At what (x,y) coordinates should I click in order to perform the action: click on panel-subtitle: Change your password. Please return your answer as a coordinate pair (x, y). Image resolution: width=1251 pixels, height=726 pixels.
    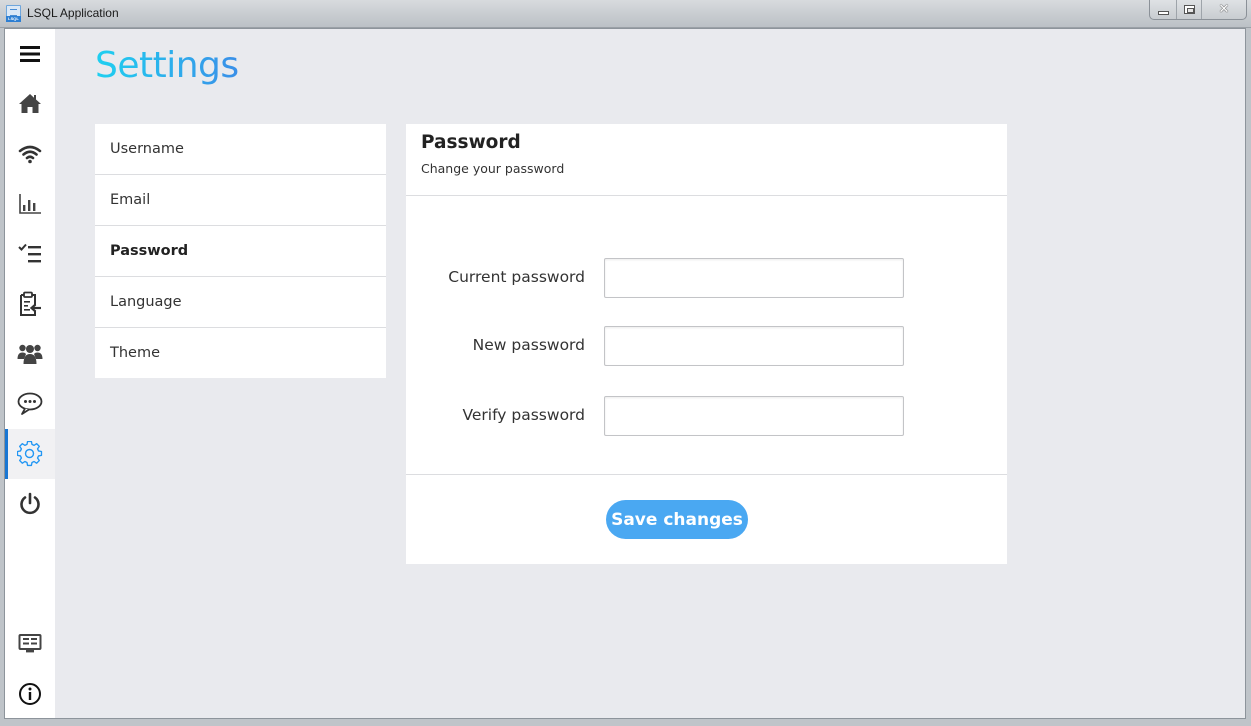
    Looking at the image, I should click on (493, 168).